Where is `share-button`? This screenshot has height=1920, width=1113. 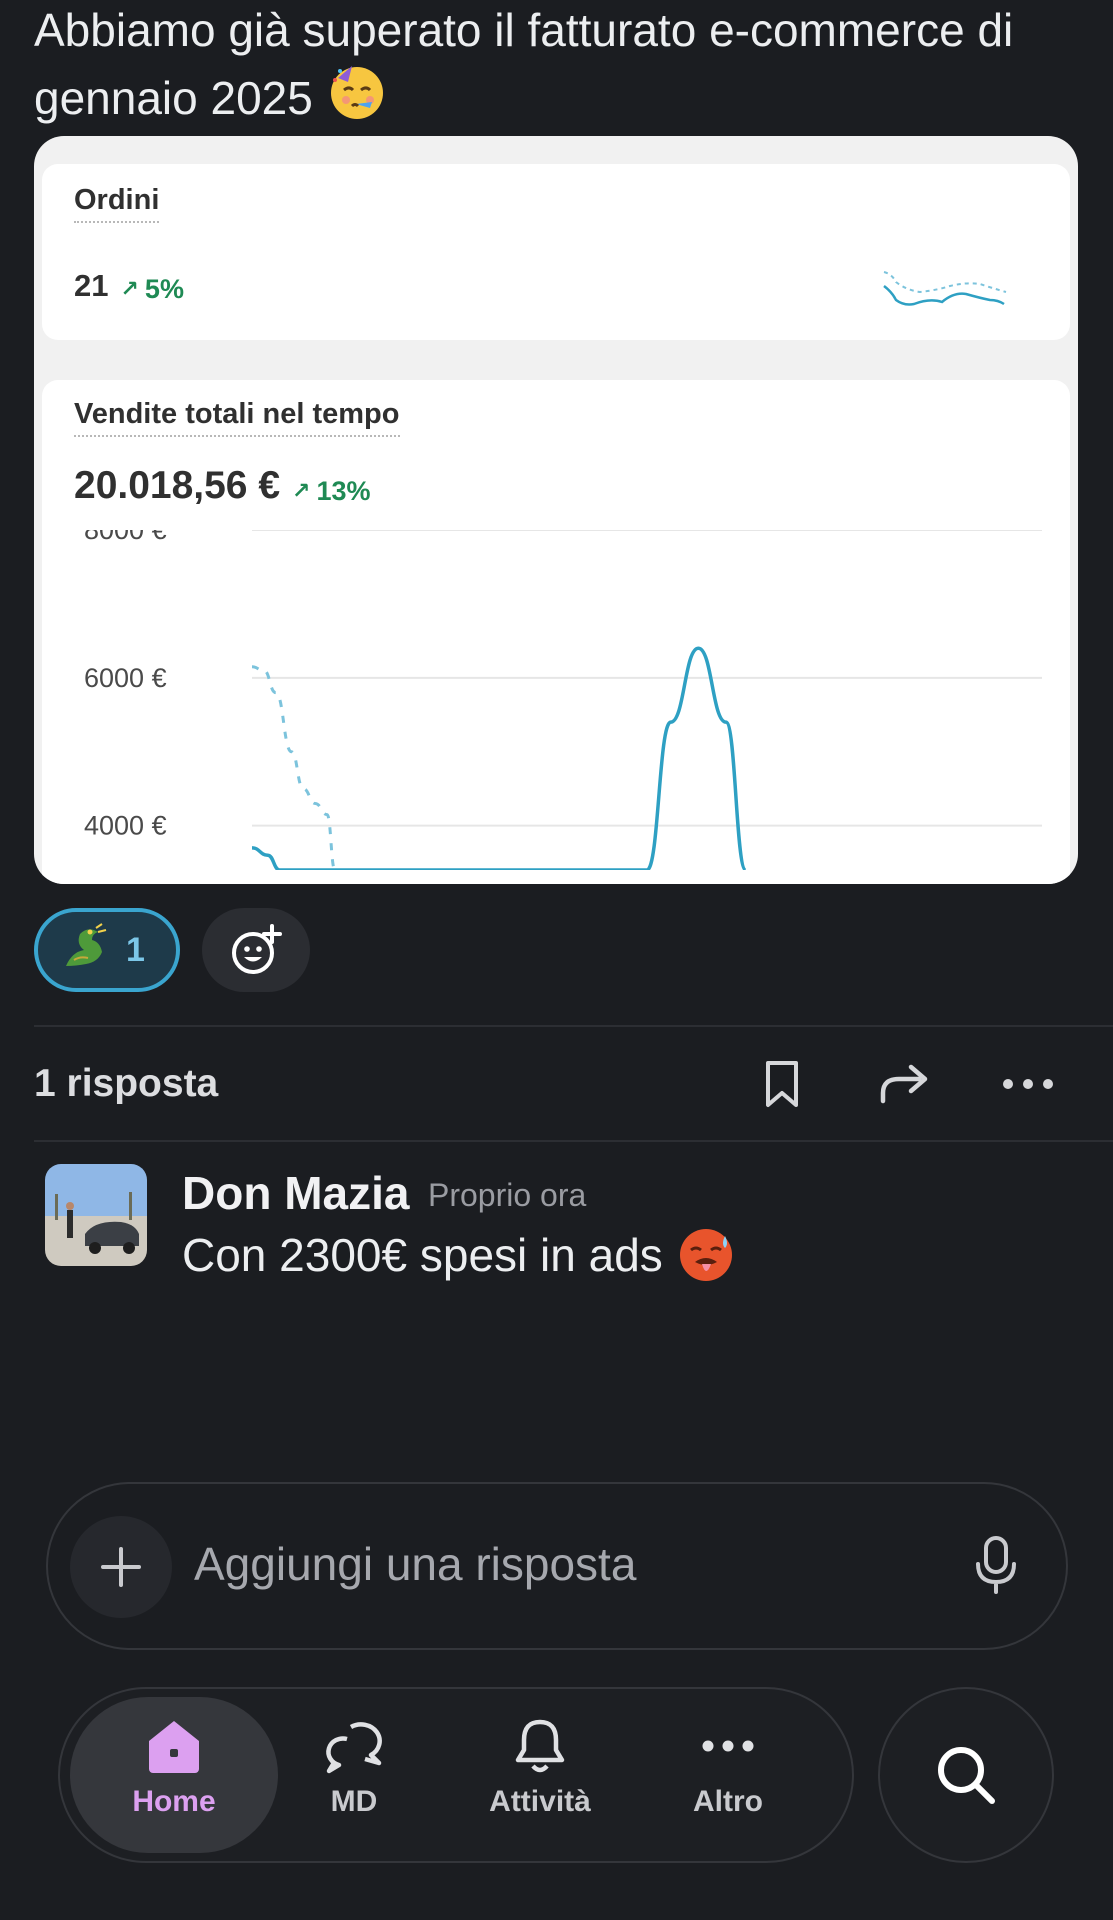
share-button is located at coordinates (906, 1084).